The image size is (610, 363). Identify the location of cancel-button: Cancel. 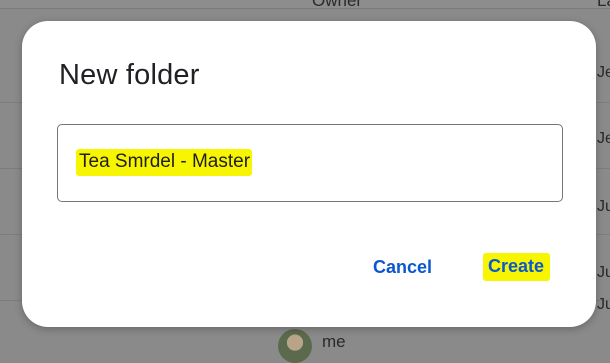
(402, 267).